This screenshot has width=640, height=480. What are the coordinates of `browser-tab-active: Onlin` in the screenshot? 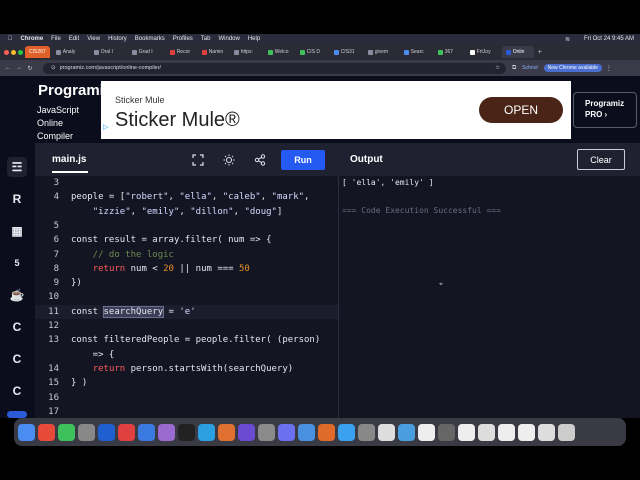 It's located at (517, 52).